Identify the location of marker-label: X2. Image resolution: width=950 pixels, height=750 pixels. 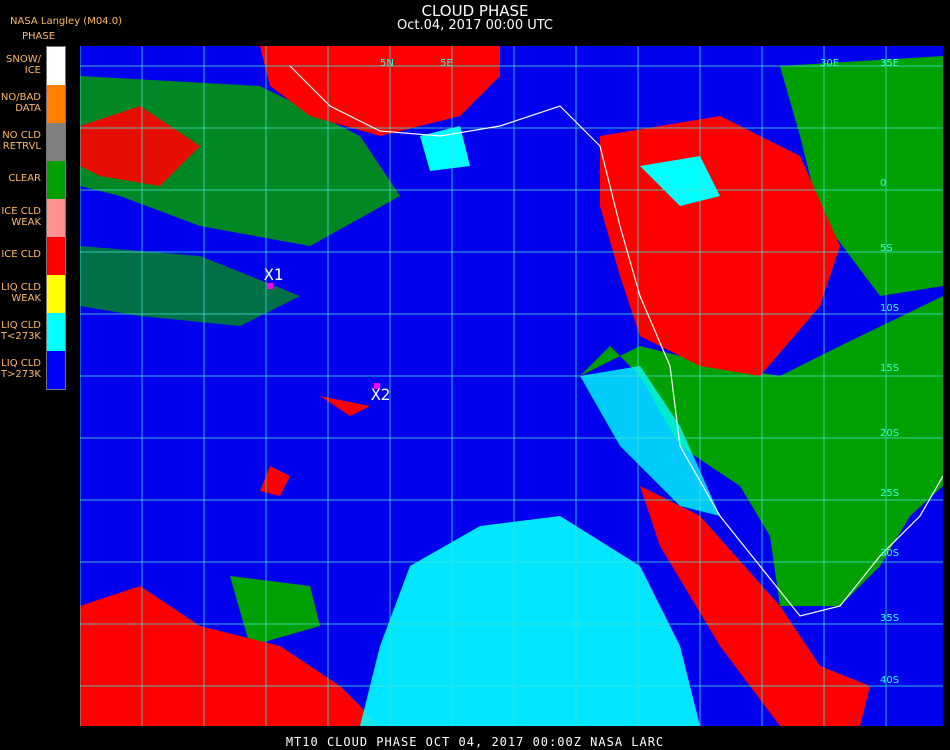
(380, 394).